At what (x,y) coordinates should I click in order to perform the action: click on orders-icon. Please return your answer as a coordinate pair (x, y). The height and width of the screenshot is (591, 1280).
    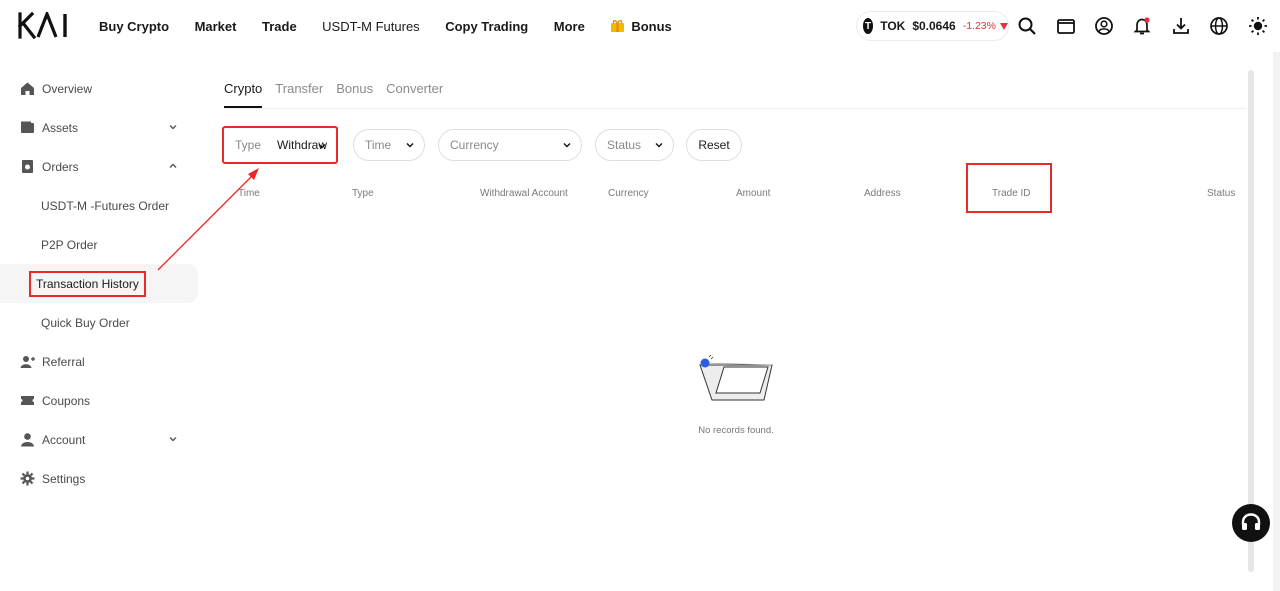
    Looking at the image, I should click on (27, 166).